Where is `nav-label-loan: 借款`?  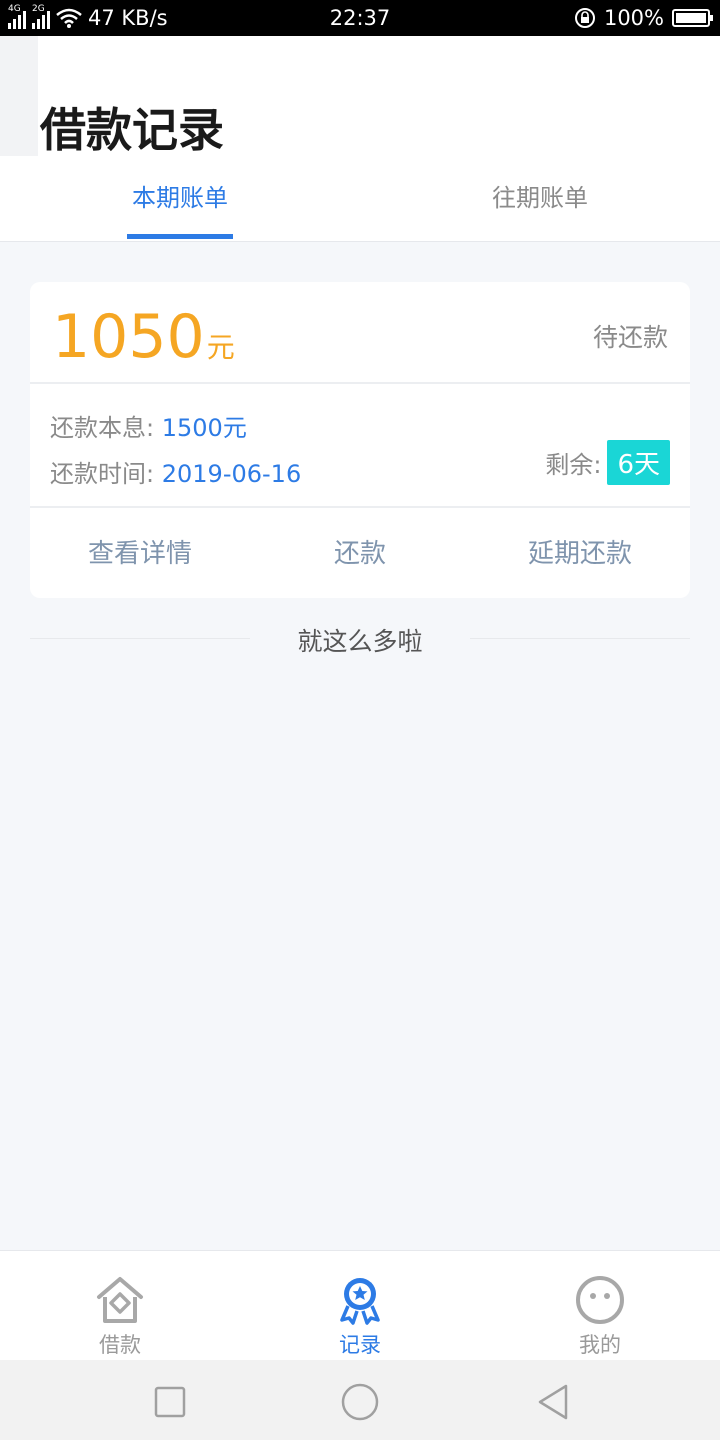 nav-label-loan: 借款 is located at coordinates (120, 1345).